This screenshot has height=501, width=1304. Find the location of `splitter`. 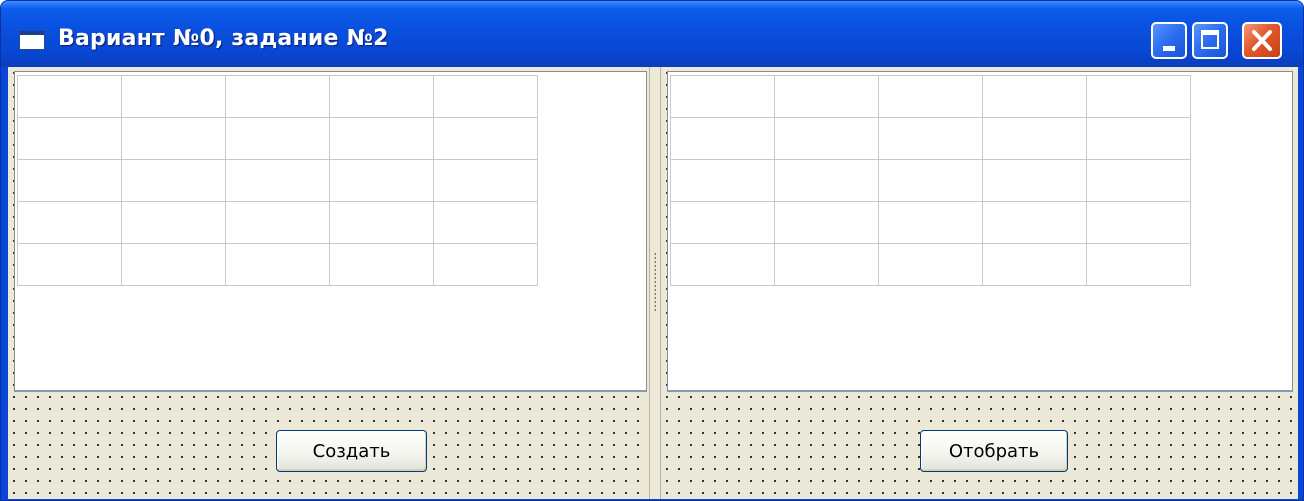

splitter is located at coordinates (655, 283).